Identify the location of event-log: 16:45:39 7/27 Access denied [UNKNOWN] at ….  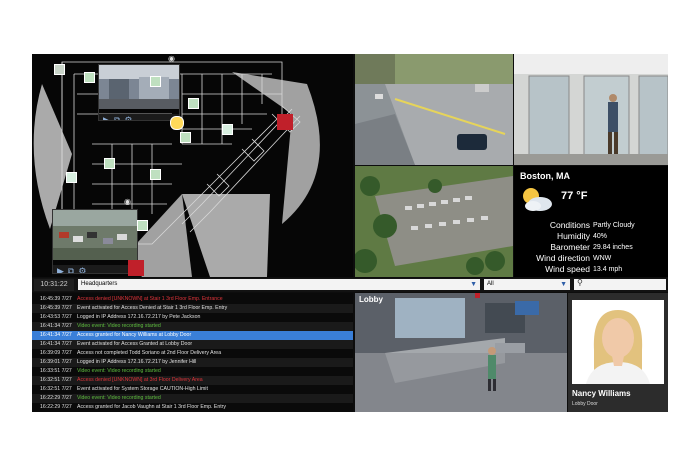
(192, 352).